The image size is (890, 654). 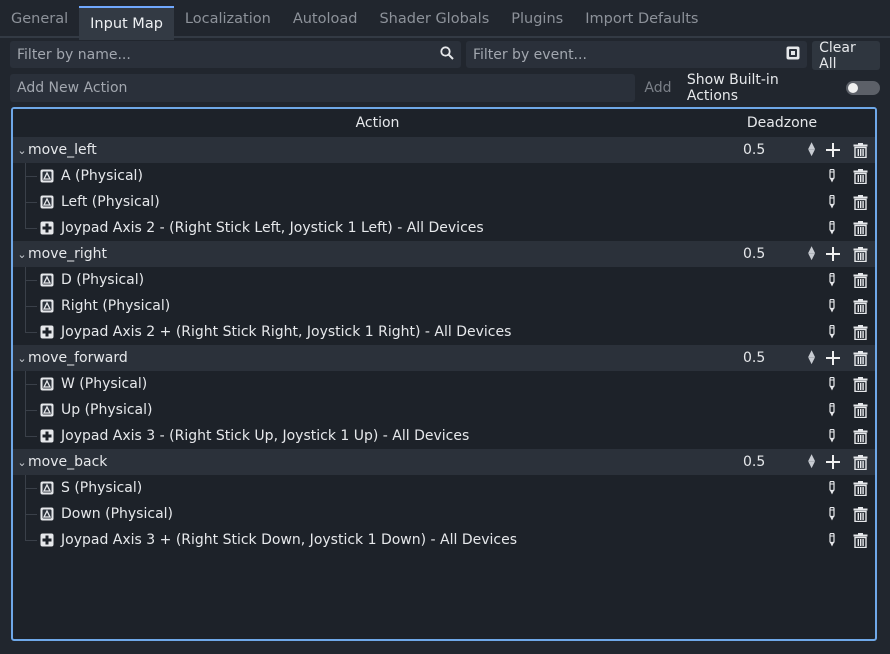 What do you see at coordinates (434, 19) in the screenshot?
I see `tab-shader-globals: Shader Globals` at bounding box center [434, 19].